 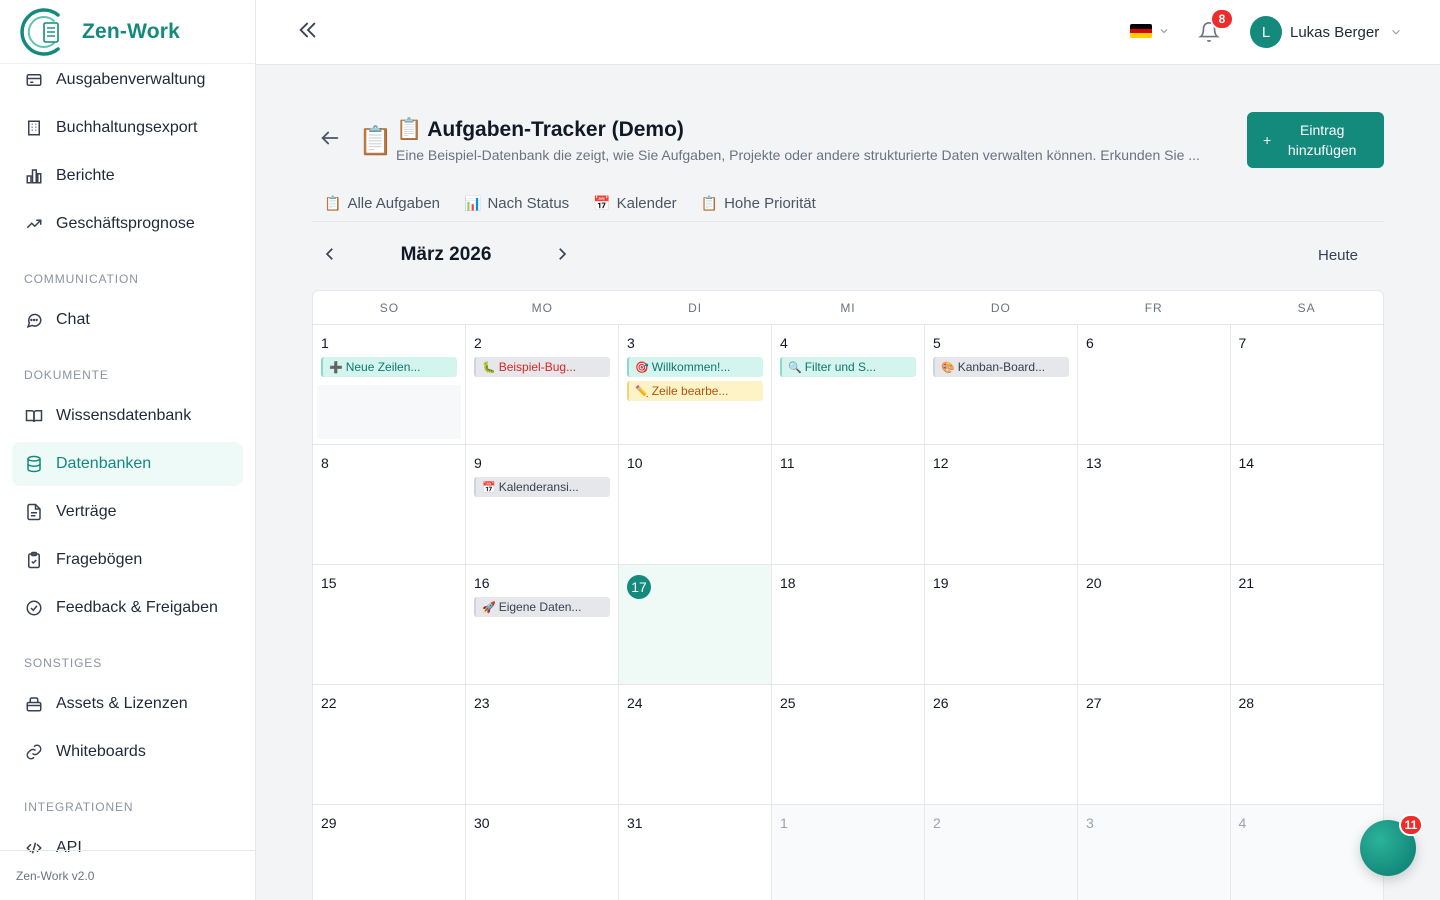 What do you see at coordinates (99, 559) in the screenshot?
I see `sidebar-item-label: Fragebögen` at bounding box center [99, 559].